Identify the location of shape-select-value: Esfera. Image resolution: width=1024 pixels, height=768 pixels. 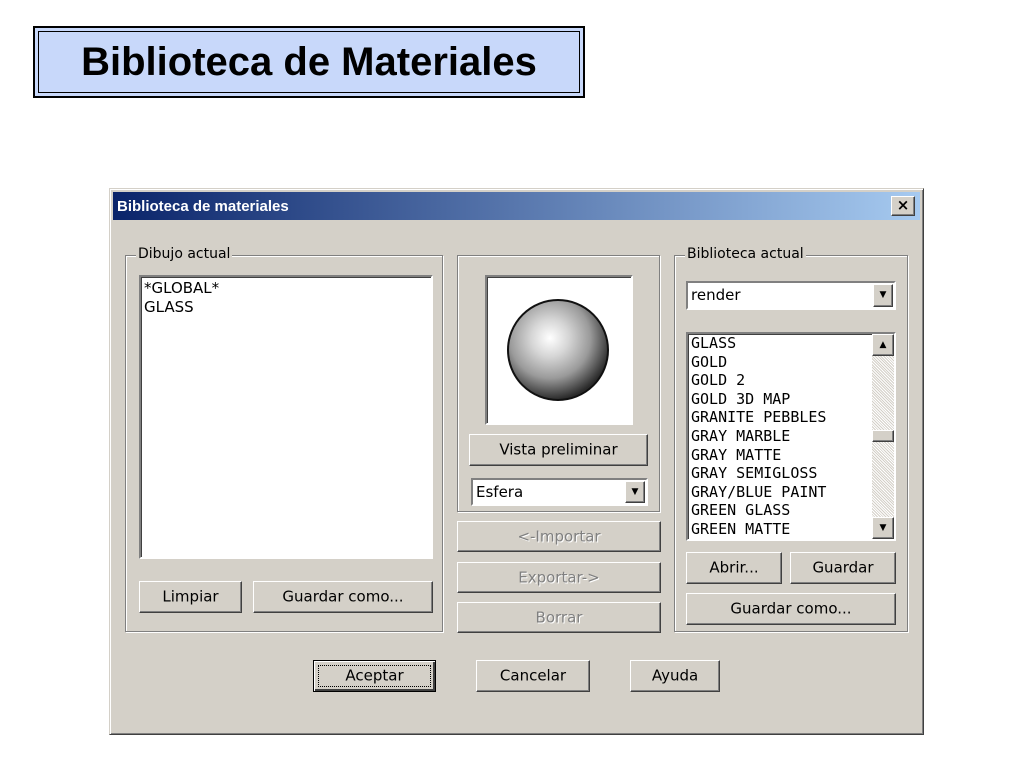
(500, 492).